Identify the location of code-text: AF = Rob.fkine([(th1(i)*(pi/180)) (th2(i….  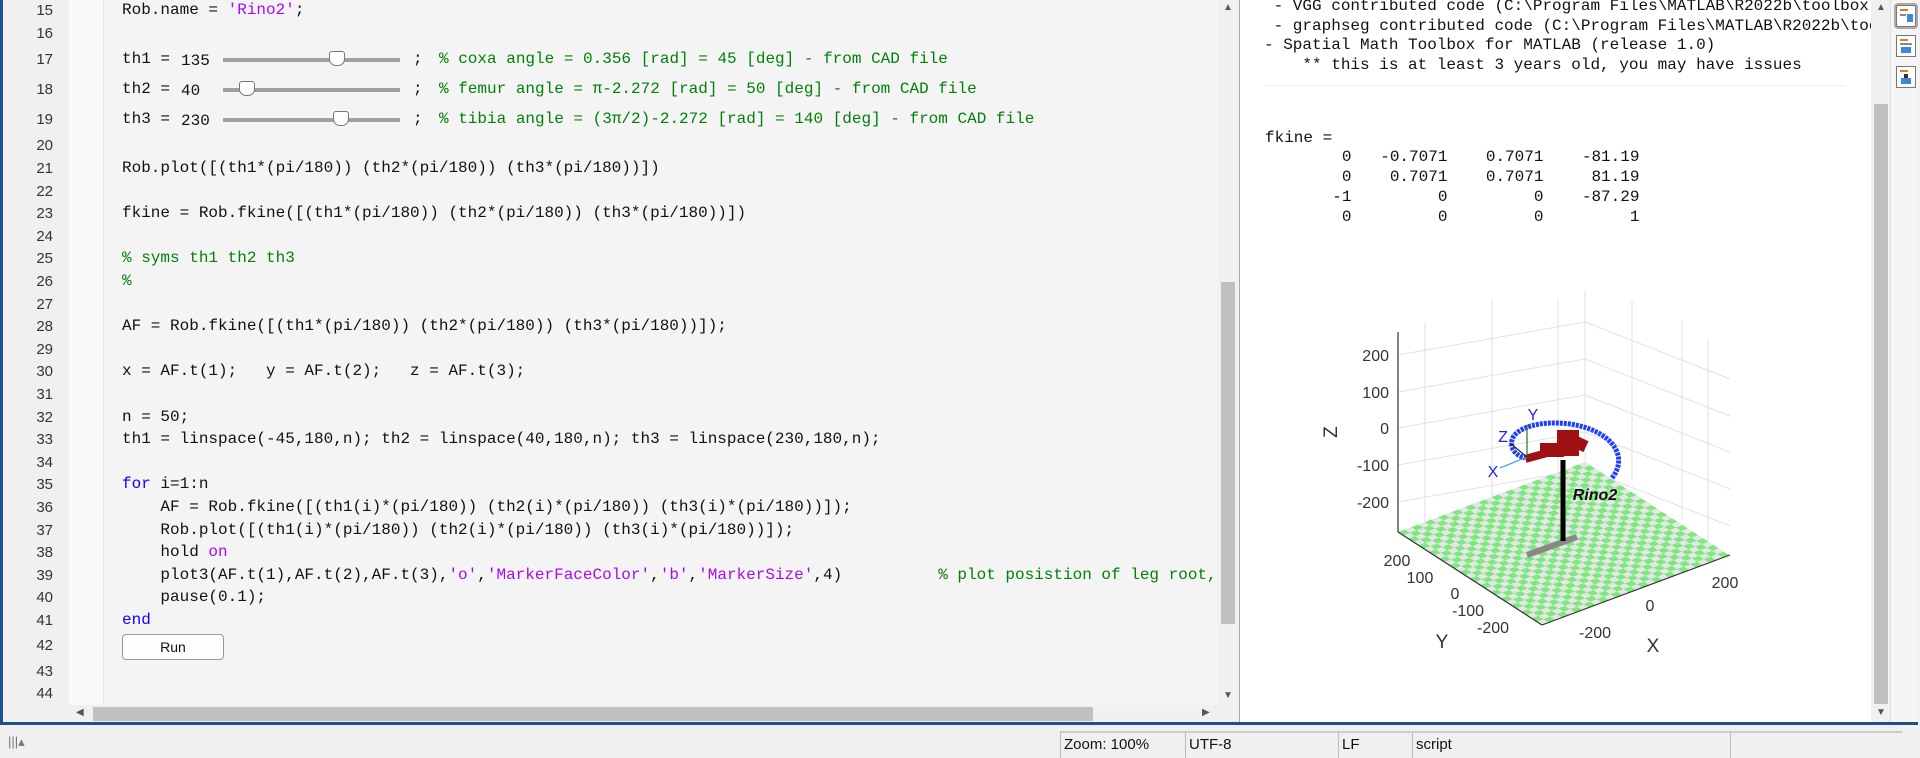
(487, 507).